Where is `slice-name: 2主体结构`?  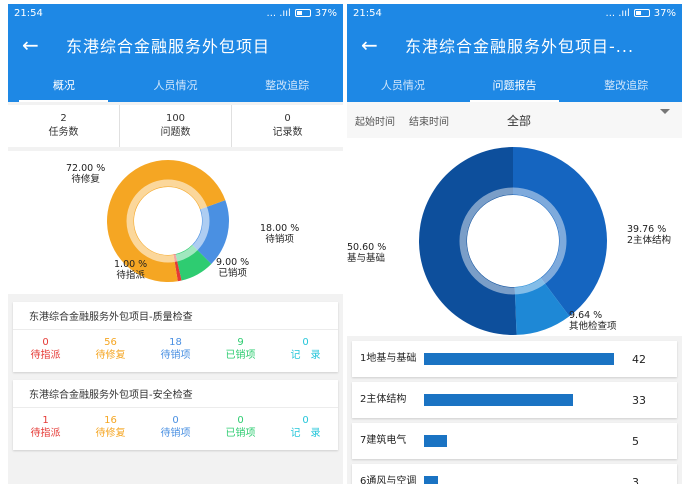
slice-name: 2主体结构 is located at coordinates (649, 240).